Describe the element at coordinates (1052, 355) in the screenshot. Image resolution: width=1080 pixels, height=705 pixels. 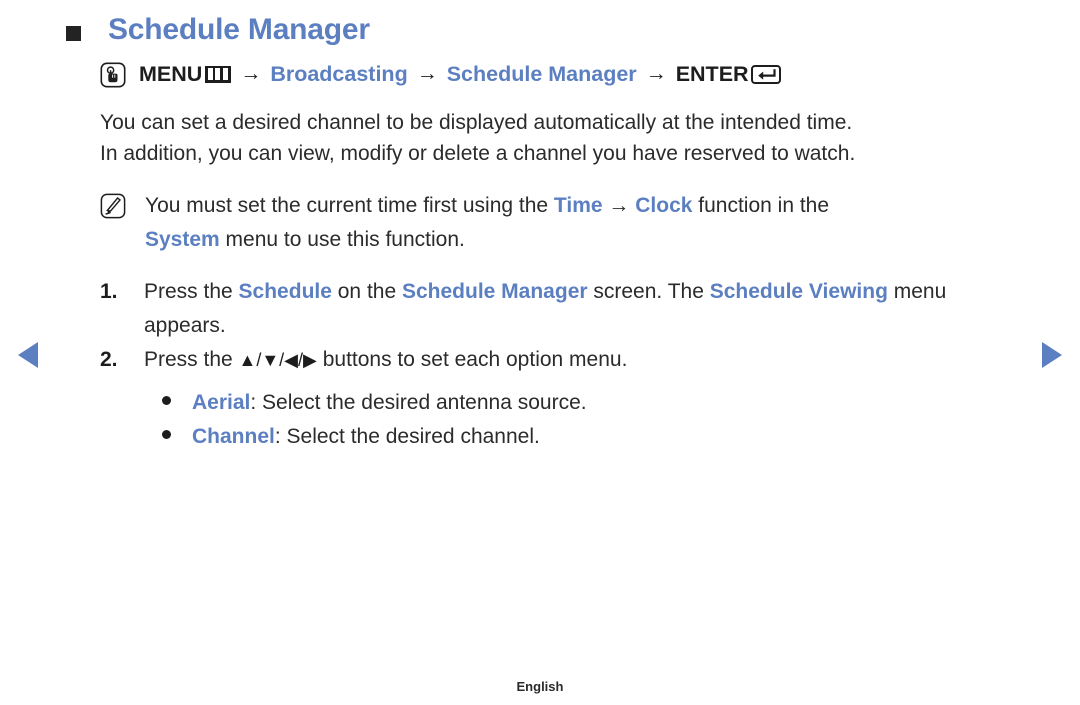
I see `next-page-arrow-icon` at that location.